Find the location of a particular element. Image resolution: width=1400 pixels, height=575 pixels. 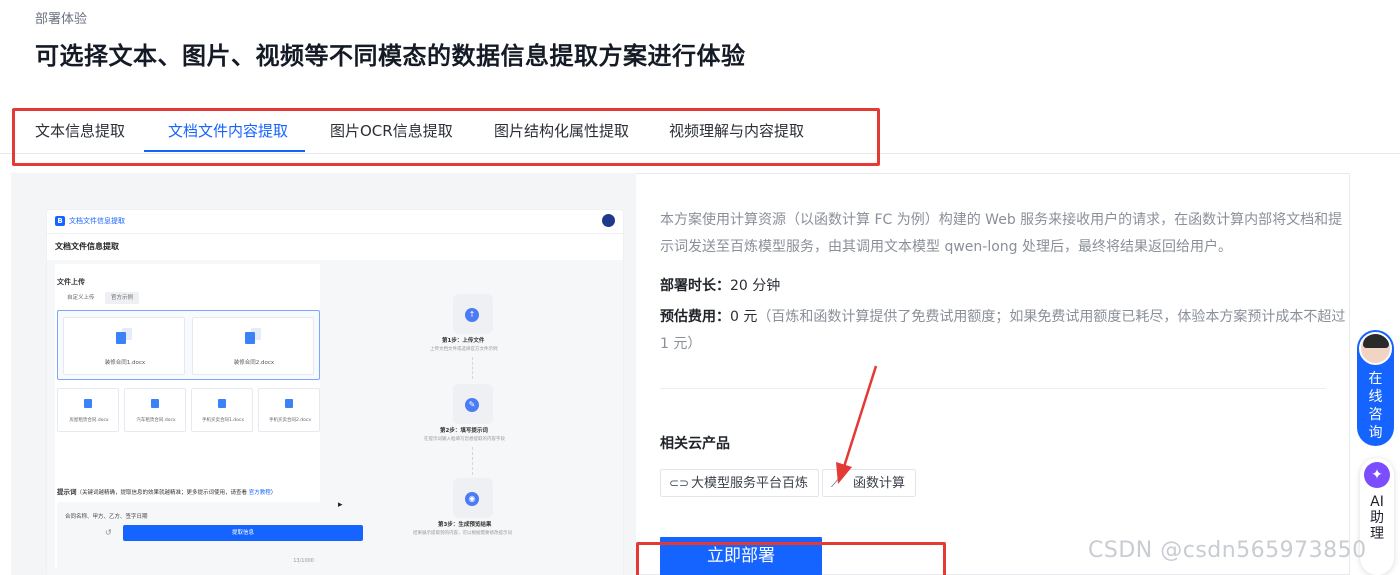

file-card: 汽车租赁合同.docx is located at coordinates (155, 410).